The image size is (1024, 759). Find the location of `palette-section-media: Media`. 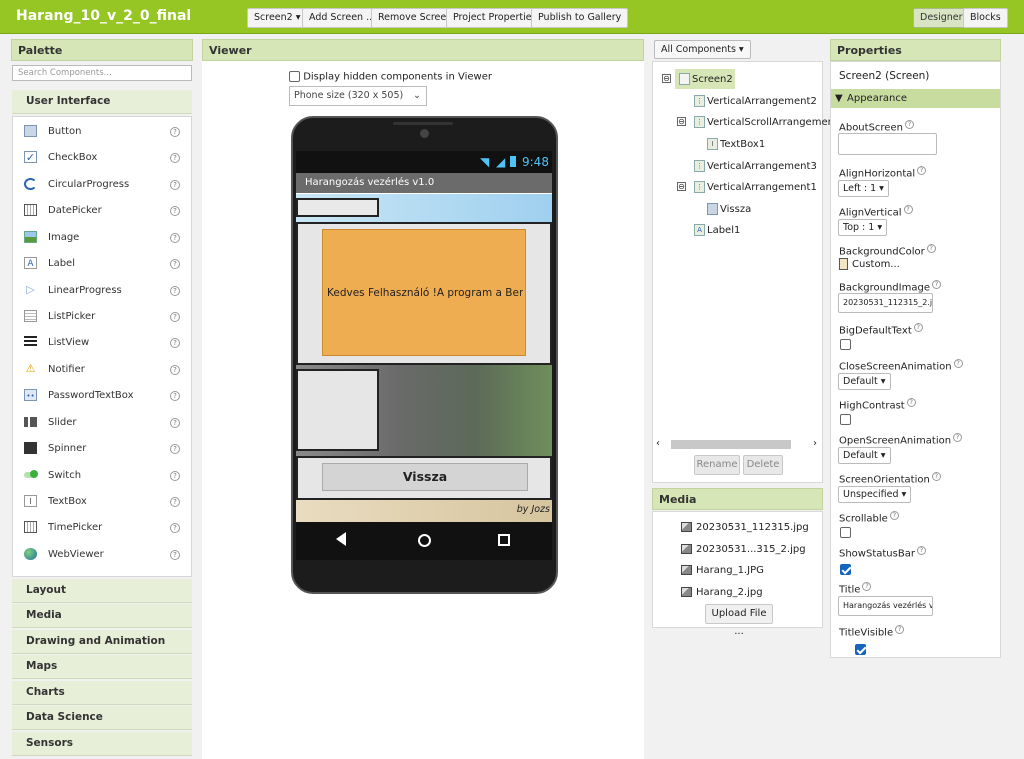

palette-section-media: Media is located at coordinates (102, 616).